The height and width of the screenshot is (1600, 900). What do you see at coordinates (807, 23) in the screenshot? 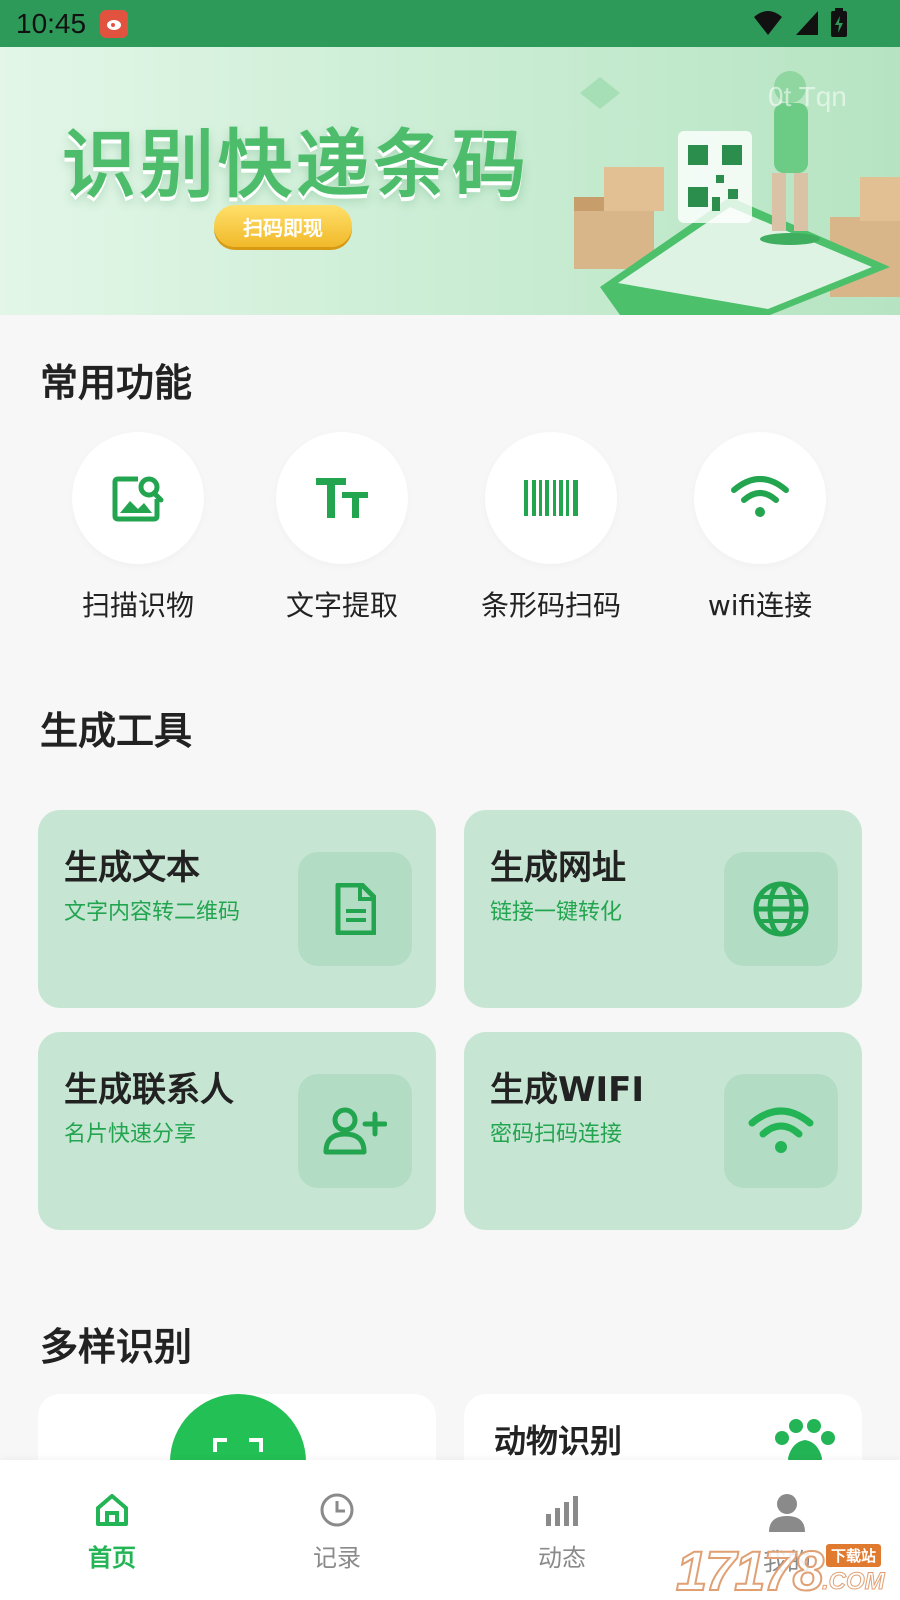
I see `cell-signal-icon` at bounding box center [807, 23].